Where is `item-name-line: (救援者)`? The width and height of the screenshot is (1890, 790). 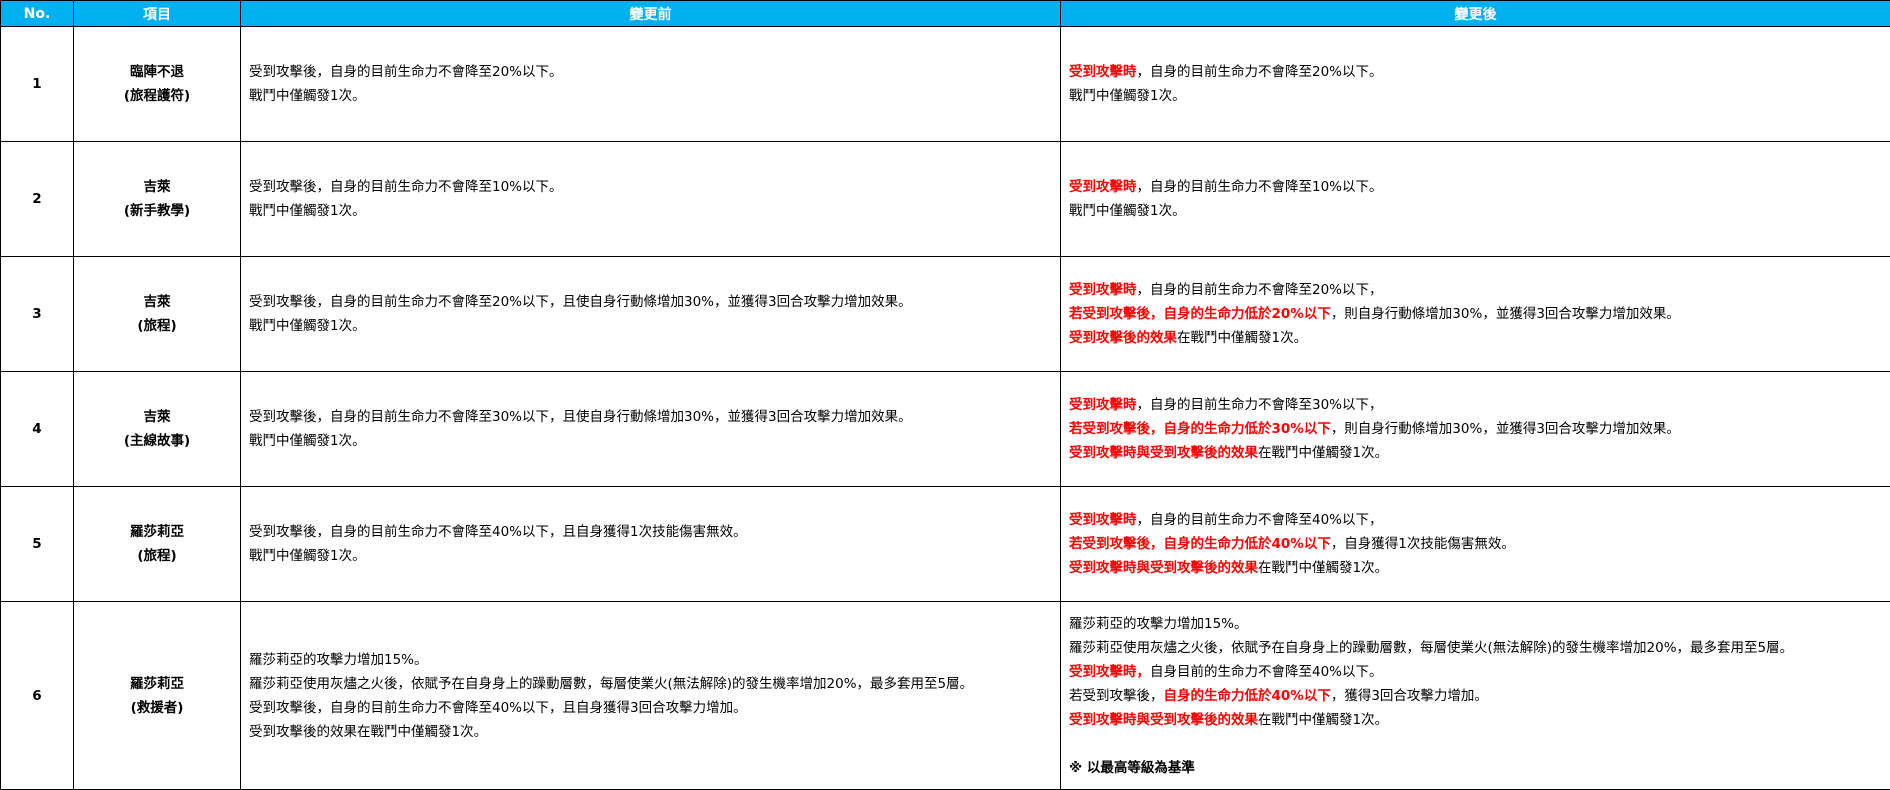
item-name-line: (救援者) is located at coordinates (157, 707).